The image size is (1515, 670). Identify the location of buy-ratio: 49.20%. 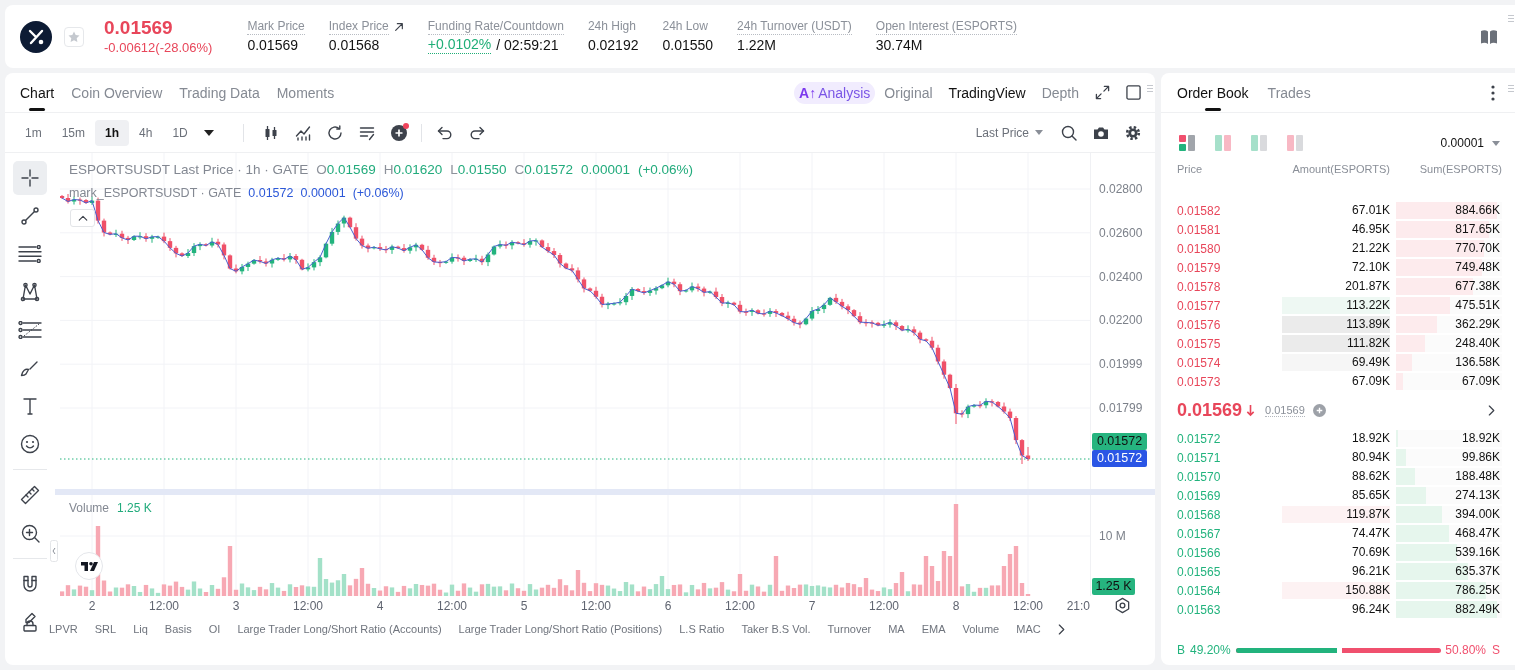
(1210, 650).